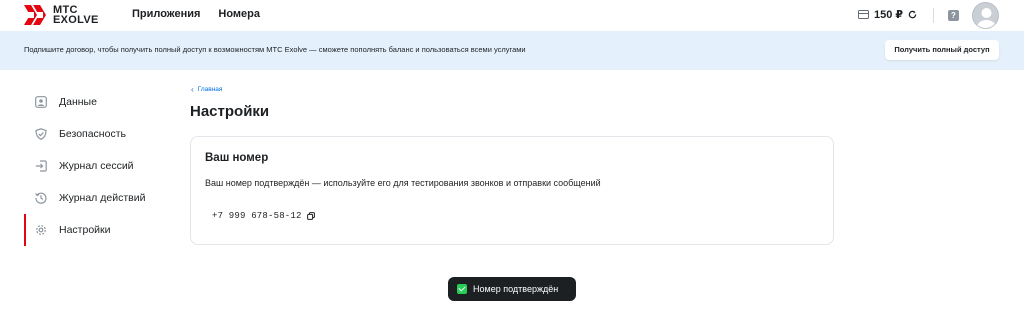  What do you see at coordinates (512, 15) in the screenshot?
I see `top-header: МТС EXOLVE Приложения Номера 150 ₽ ?` at bounding box center [512, 15].